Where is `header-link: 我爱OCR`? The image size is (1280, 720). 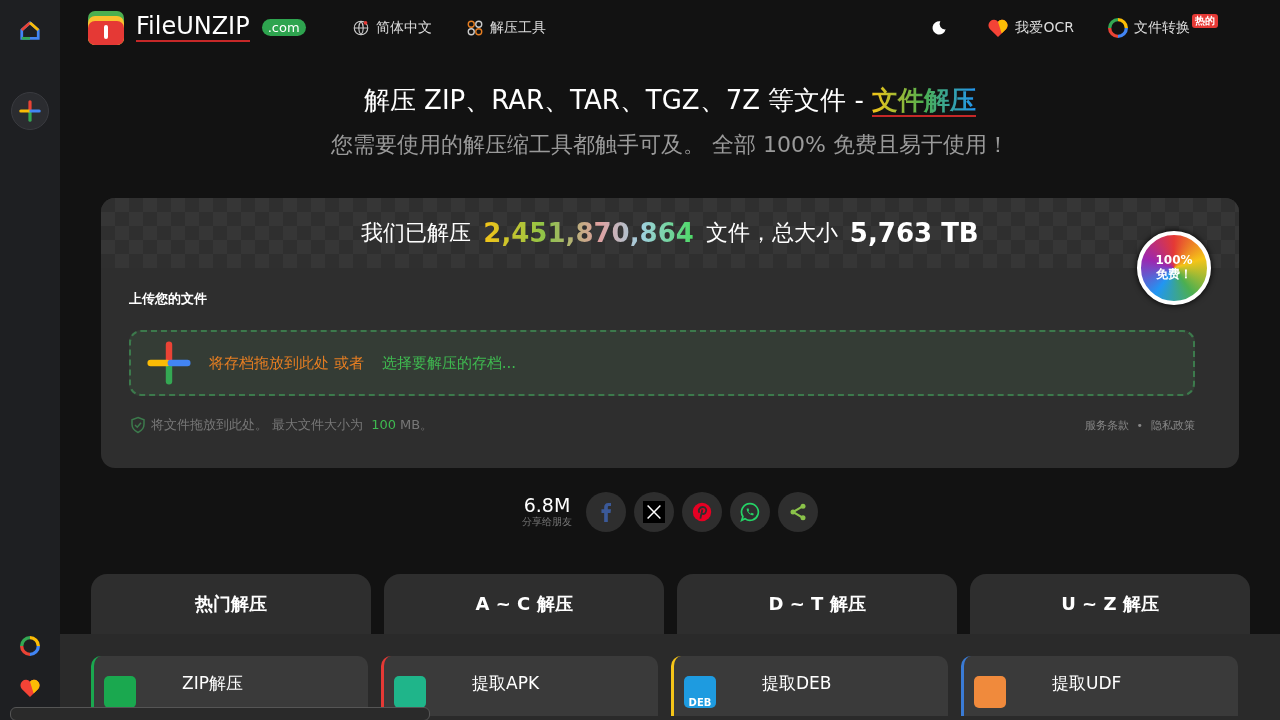
header-link: 我爱OCR is located at coordinates (1030, 27).